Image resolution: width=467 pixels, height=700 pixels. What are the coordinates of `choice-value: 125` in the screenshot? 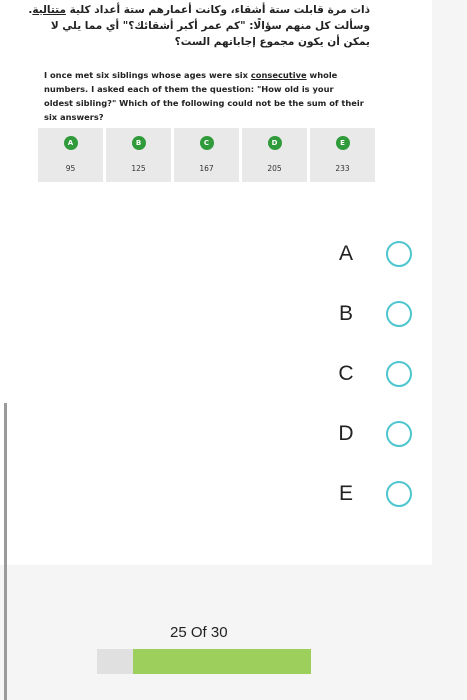 It's located at (138, 168).